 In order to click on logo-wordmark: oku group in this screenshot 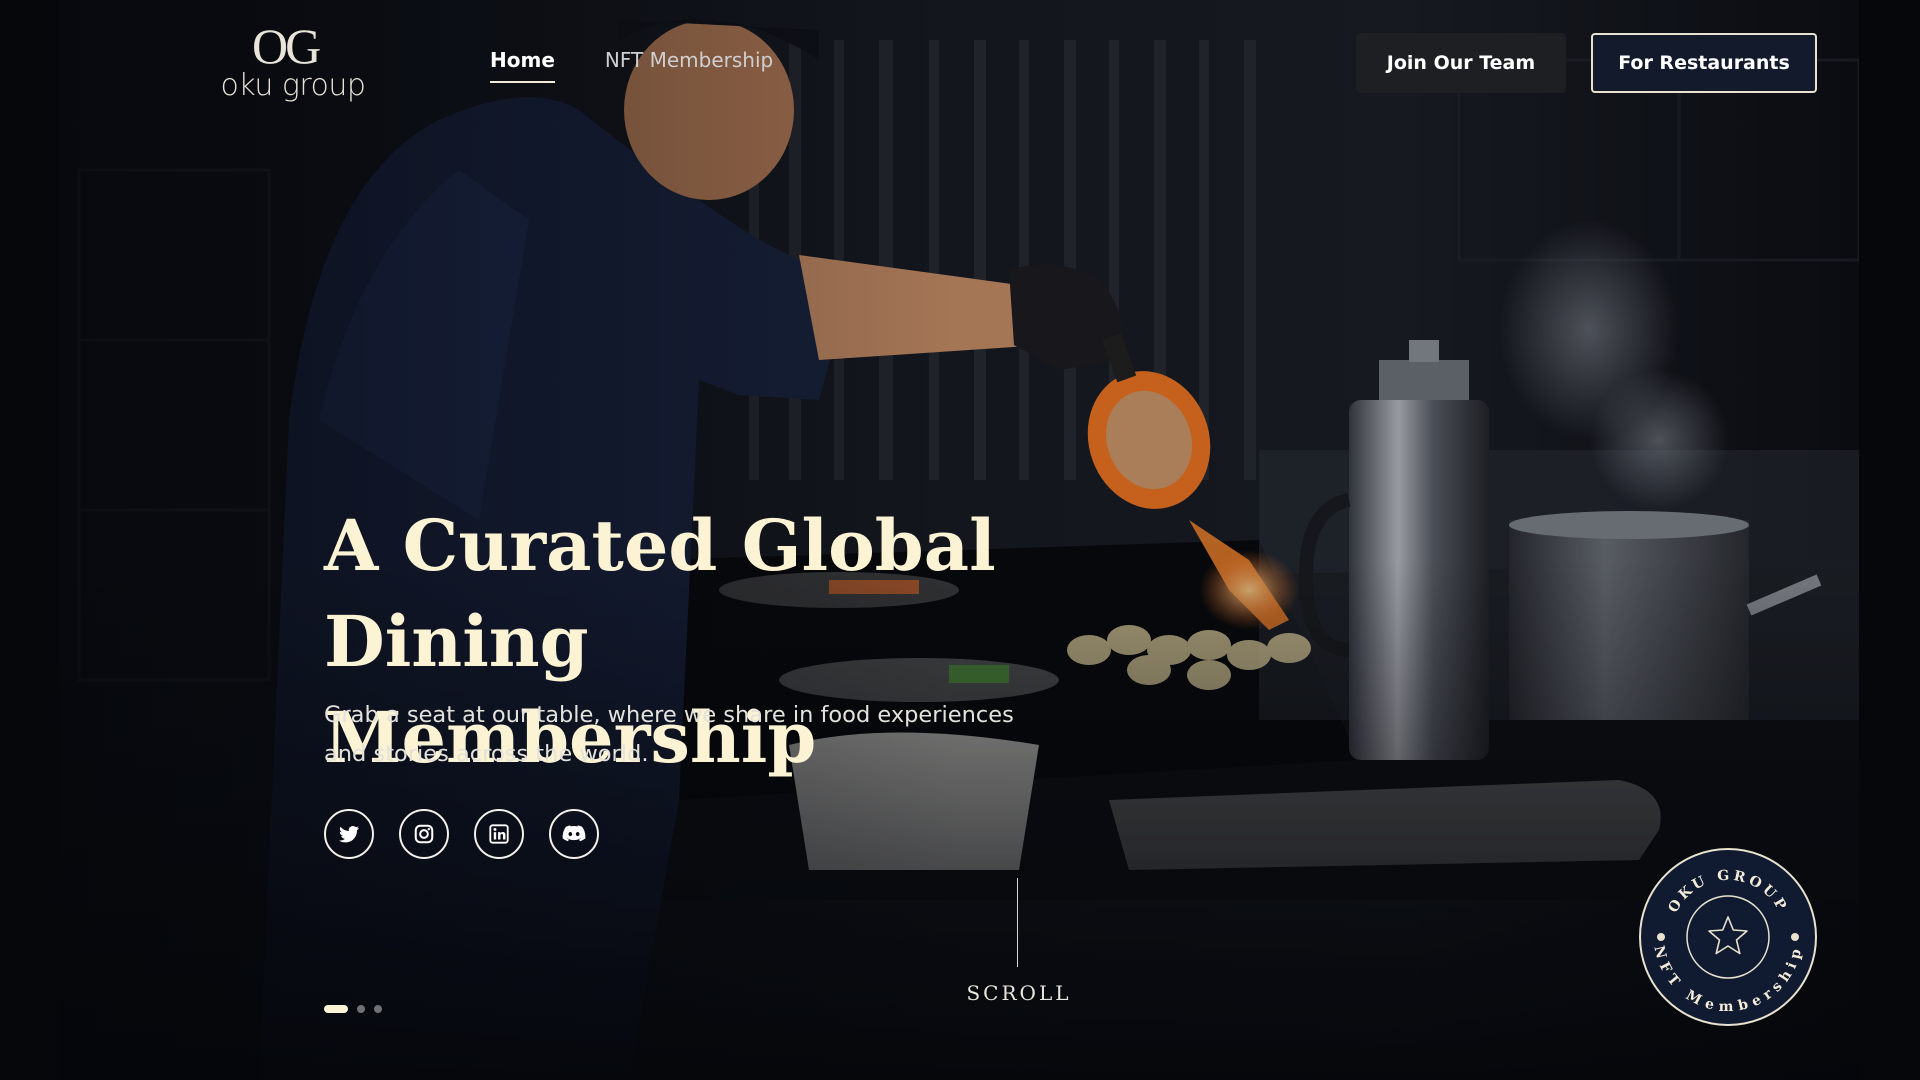, I will do `click(293, 85)`.